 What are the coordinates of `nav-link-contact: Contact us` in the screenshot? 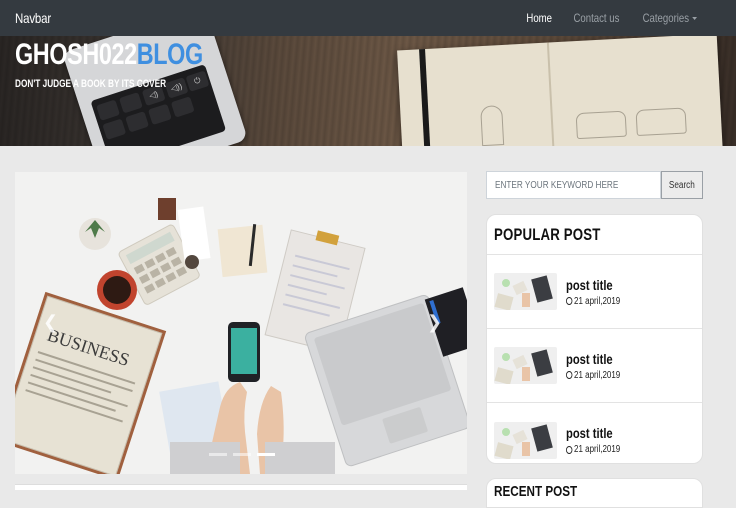 It's located at (596, 18).